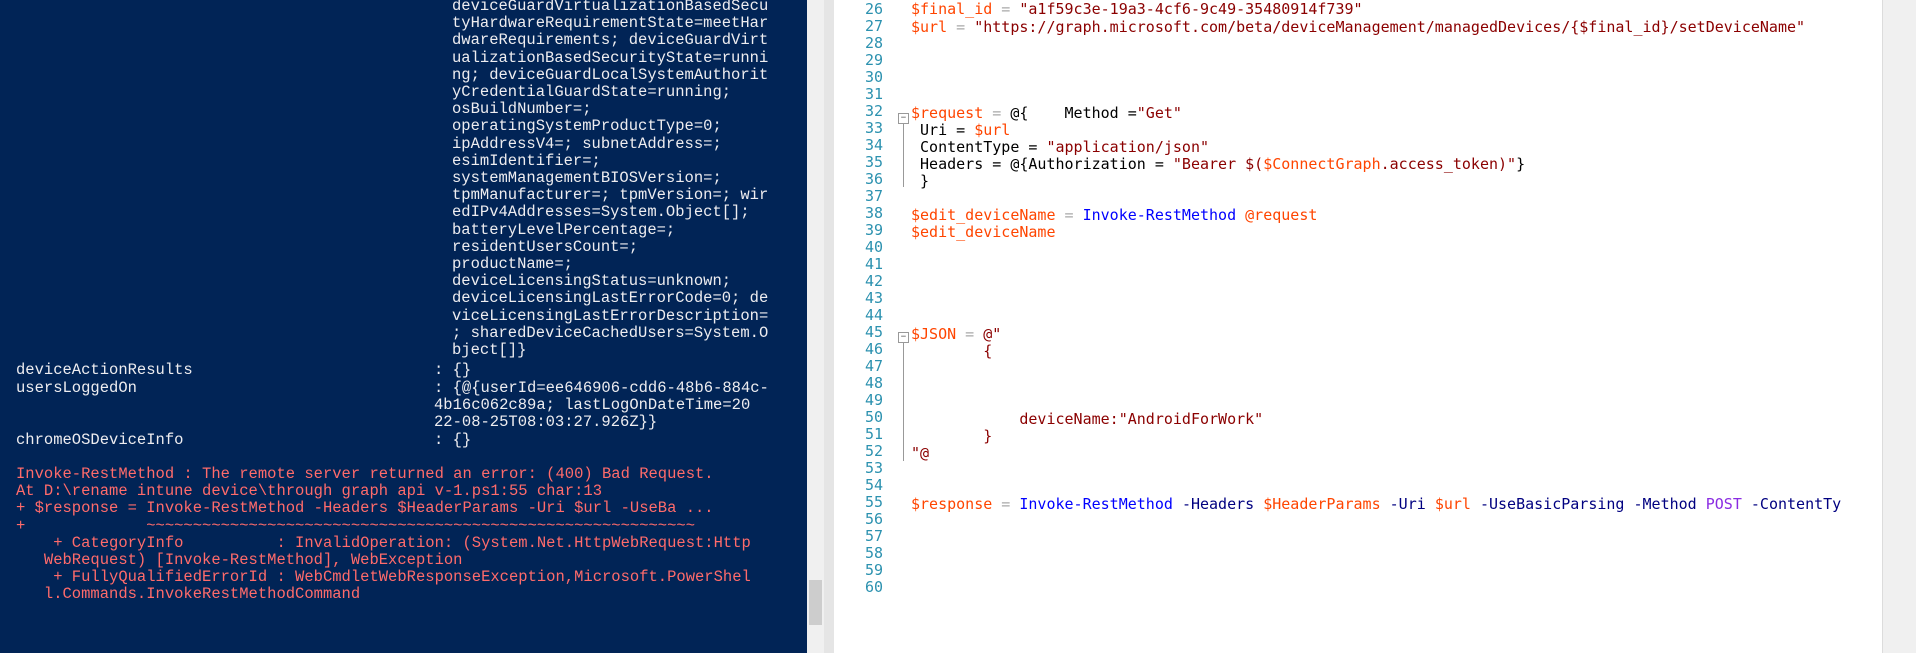  I want to click on console-output-line: residentUsersCount=;, so click(545, 246).